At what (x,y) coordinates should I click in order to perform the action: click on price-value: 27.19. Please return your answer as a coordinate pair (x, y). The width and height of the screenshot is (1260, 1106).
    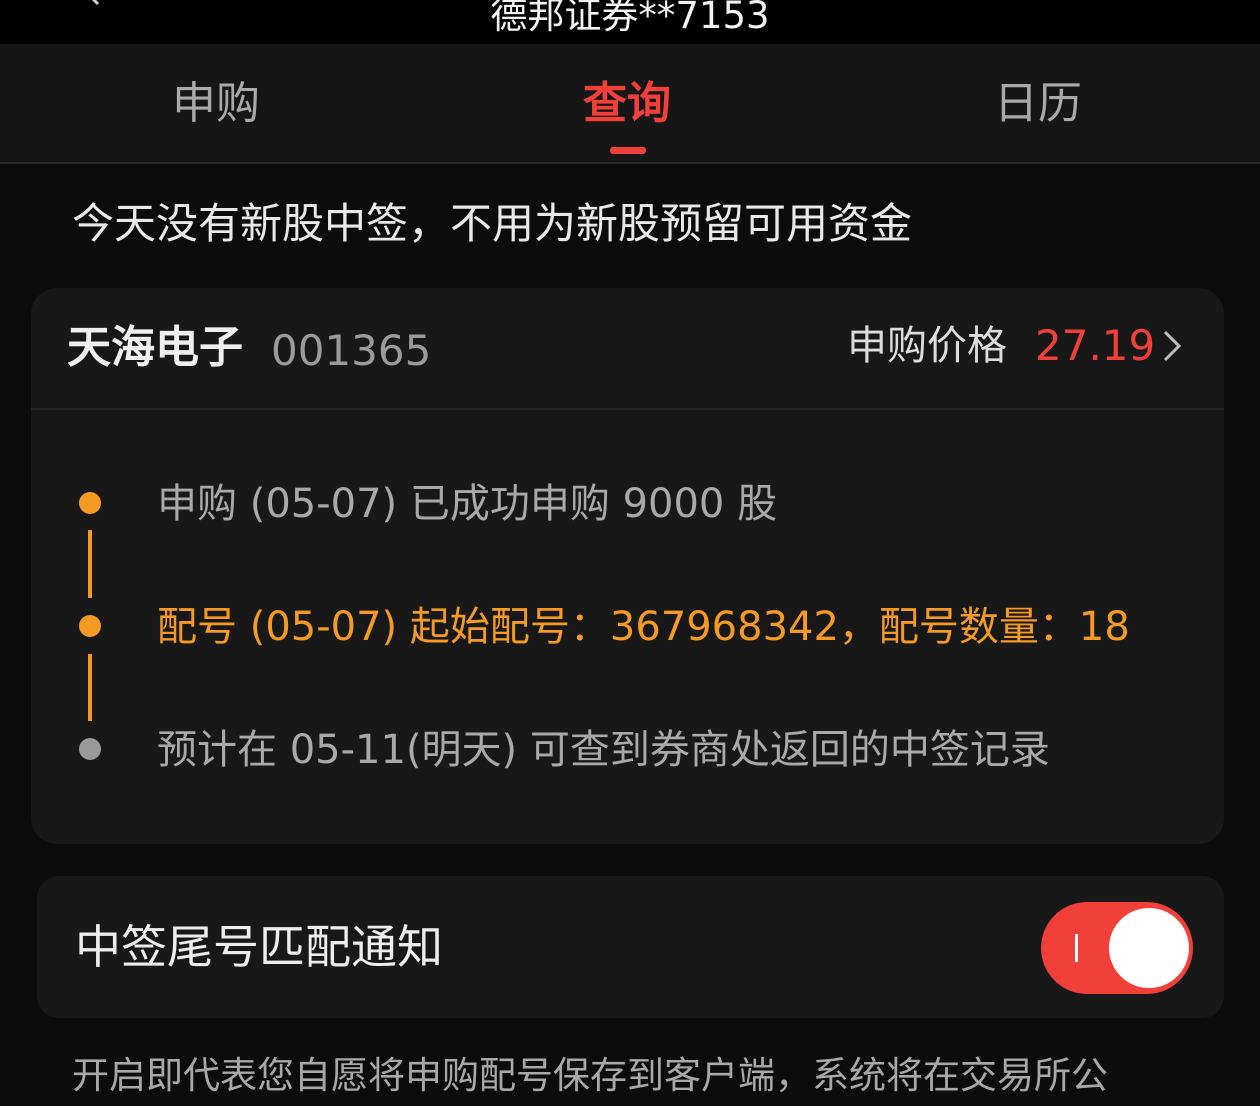
    Looking at the image, I should click on (1095, 345).